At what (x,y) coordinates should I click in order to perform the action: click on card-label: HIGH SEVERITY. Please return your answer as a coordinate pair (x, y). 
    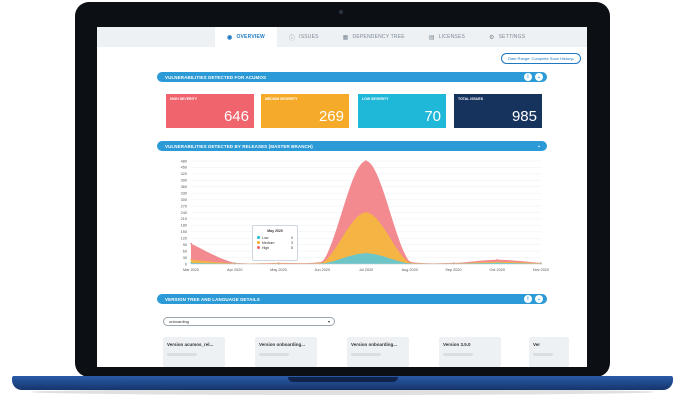
    Looking at the image, I should click on (184, 99).